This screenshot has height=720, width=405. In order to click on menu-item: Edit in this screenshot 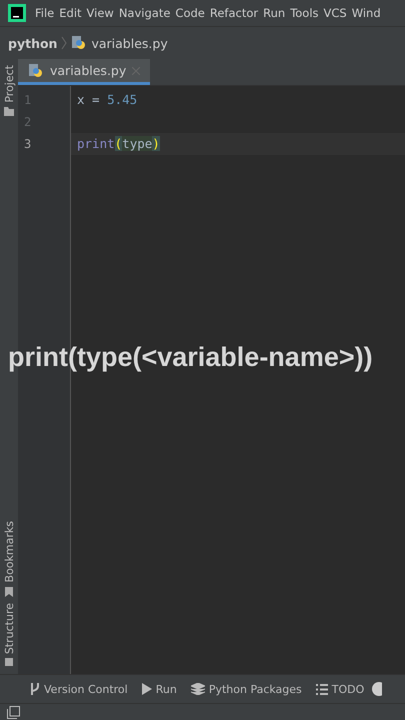, I will do `click(70, 13)`.